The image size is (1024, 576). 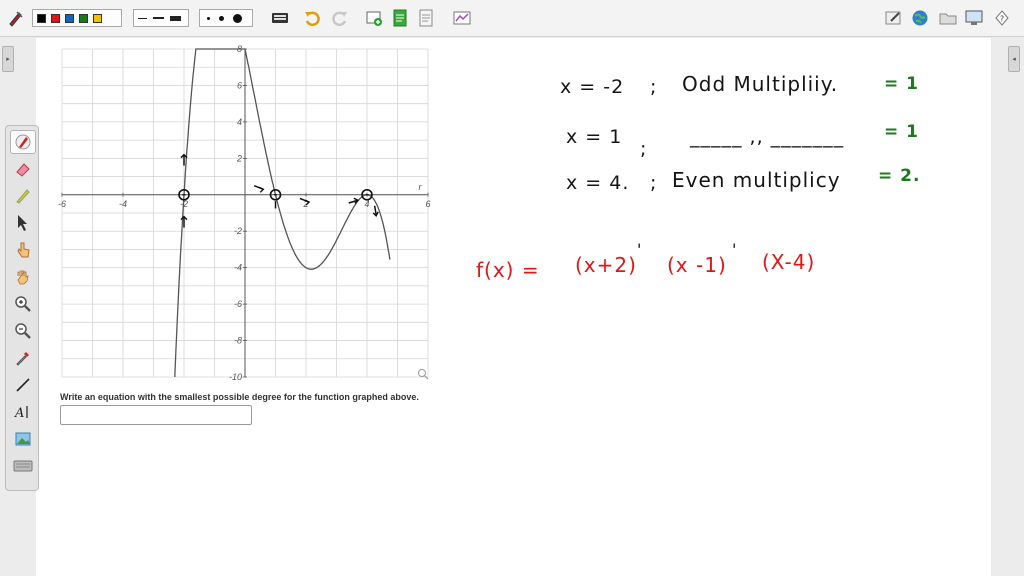 What do you see at coordinates (23, 304) in the screenshot?
I see `zoom-in-tool` at bounding box center [23, 304].